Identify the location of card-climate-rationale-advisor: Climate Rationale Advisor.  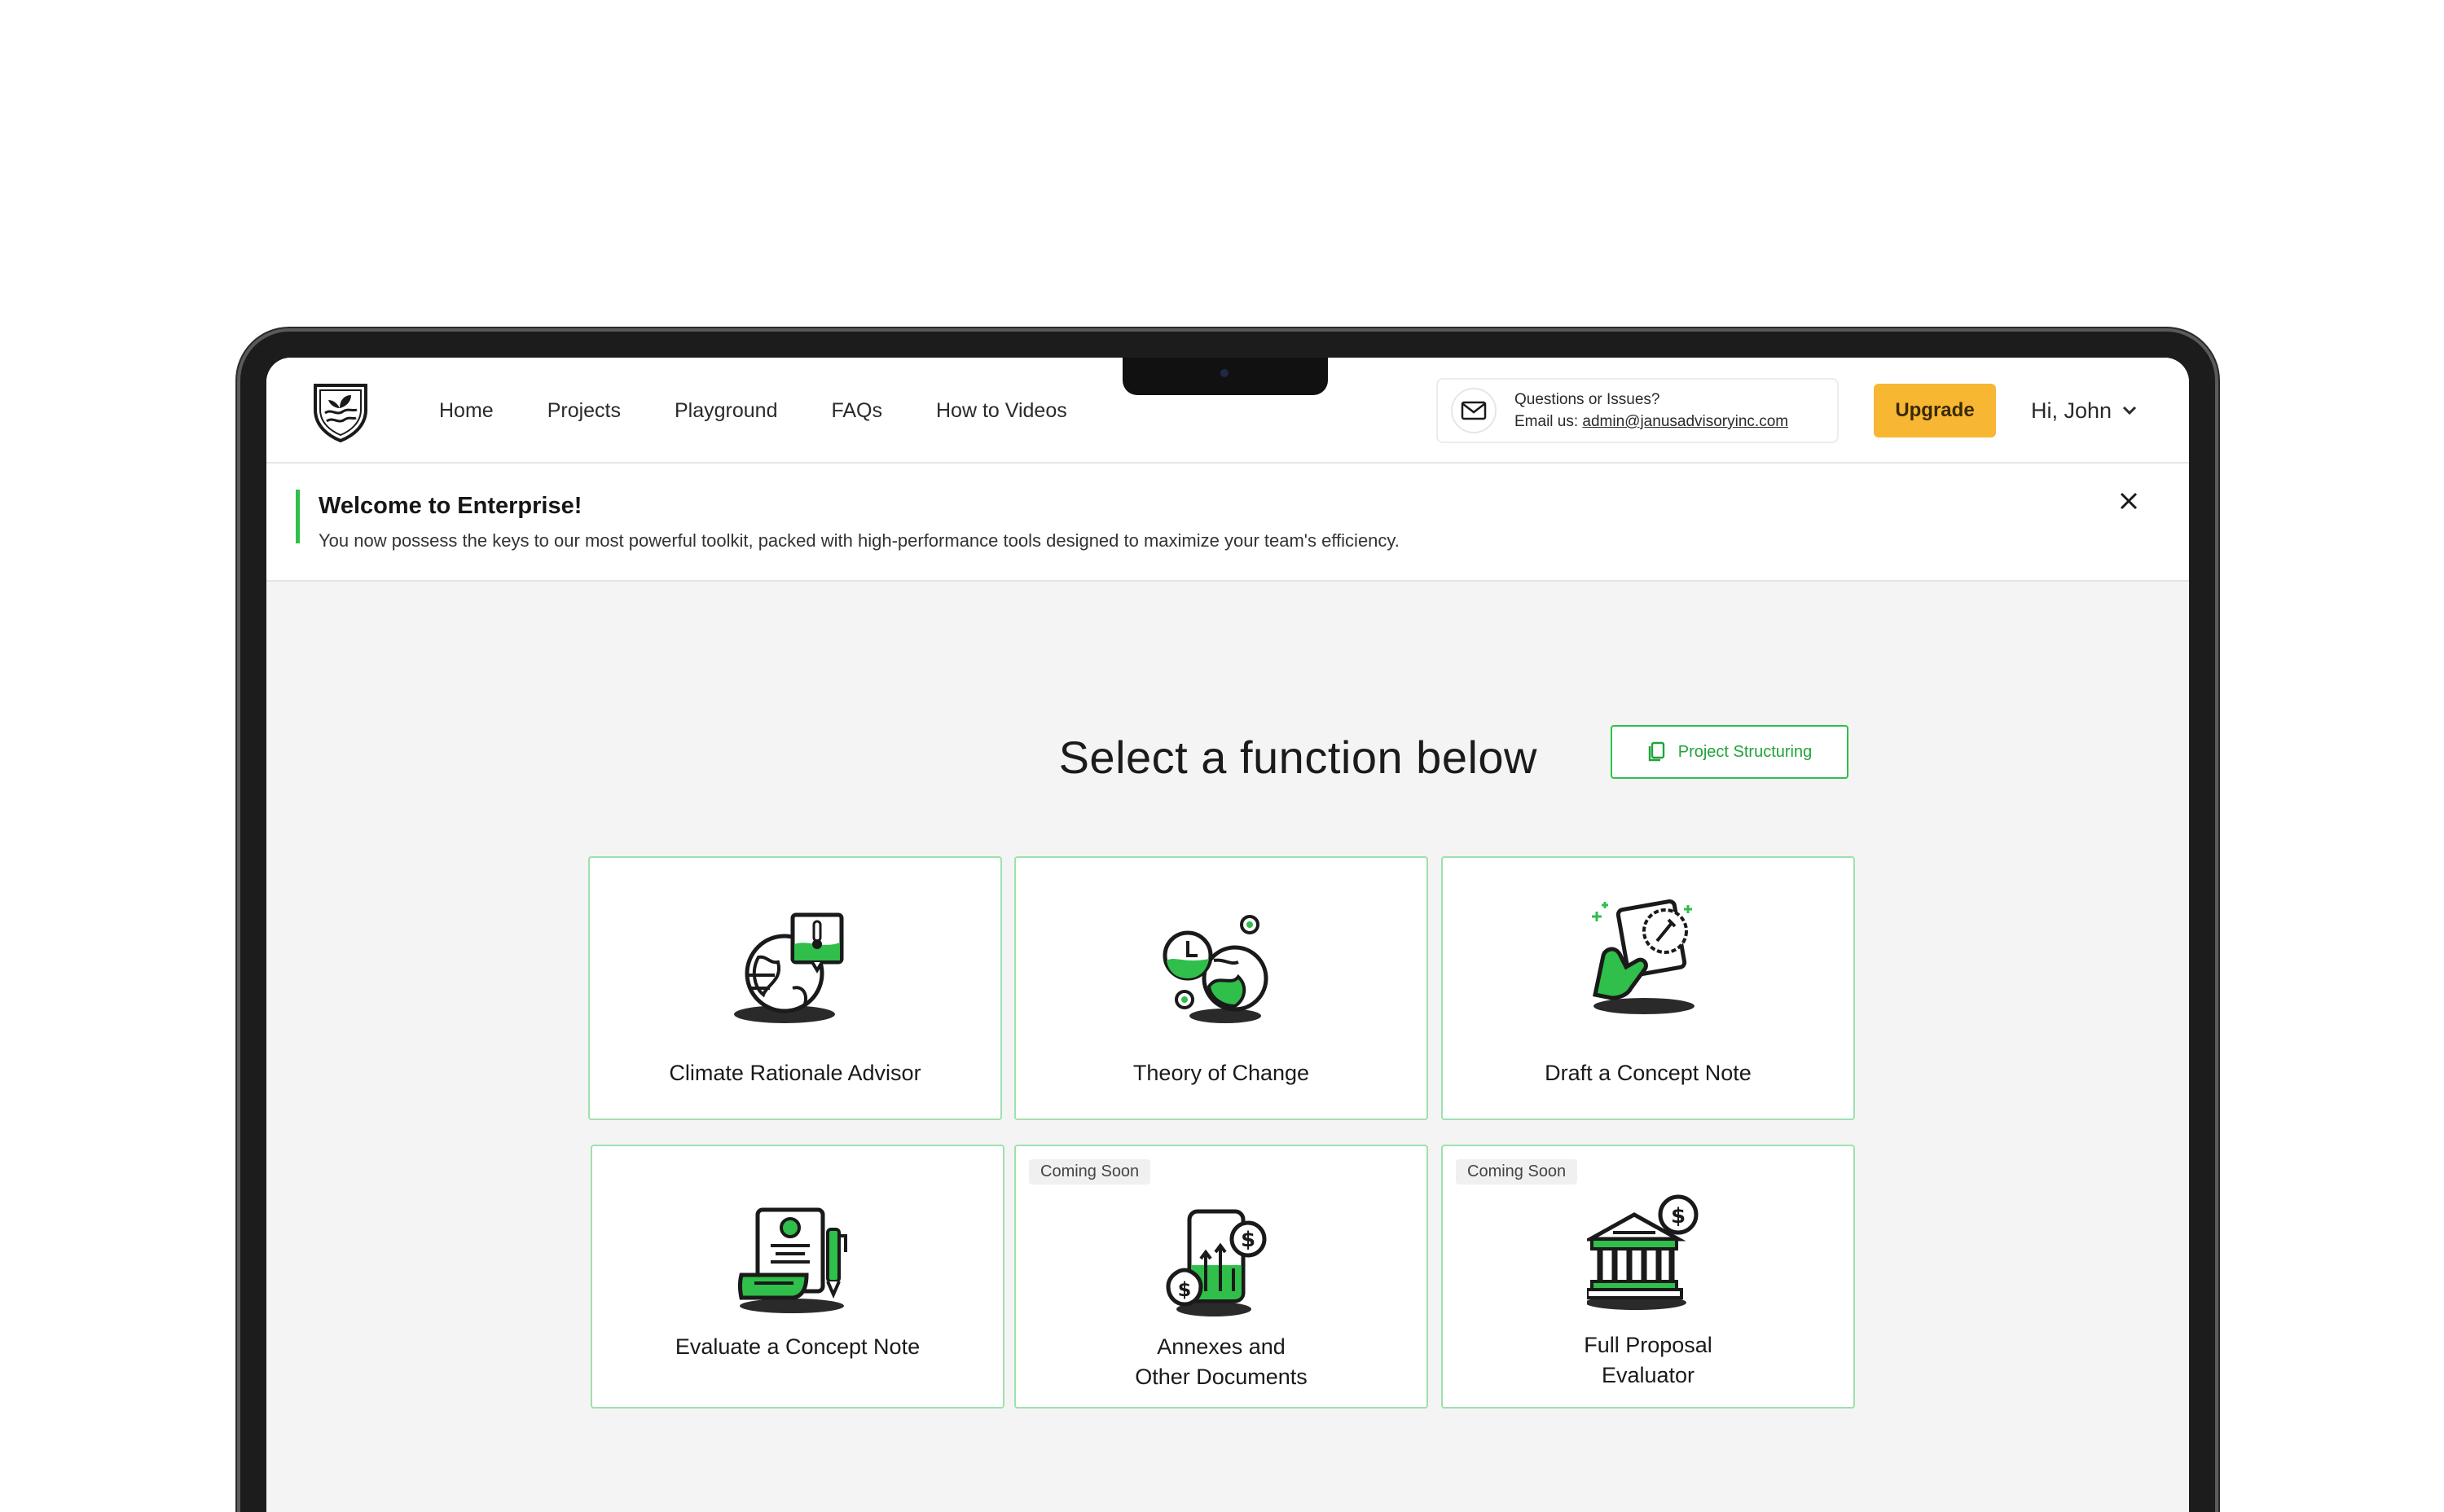
(795, 988).